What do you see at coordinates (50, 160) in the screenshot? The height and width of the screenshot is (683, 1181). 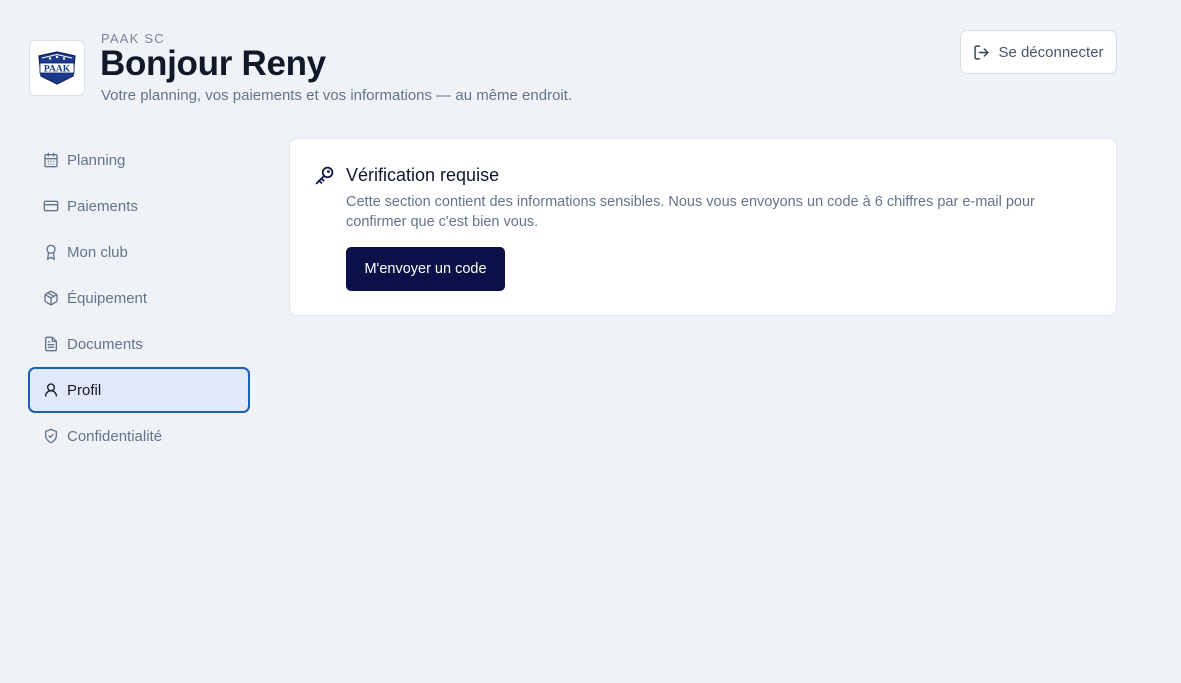 I see `calendar-icon` at bounding box center [50, 160].